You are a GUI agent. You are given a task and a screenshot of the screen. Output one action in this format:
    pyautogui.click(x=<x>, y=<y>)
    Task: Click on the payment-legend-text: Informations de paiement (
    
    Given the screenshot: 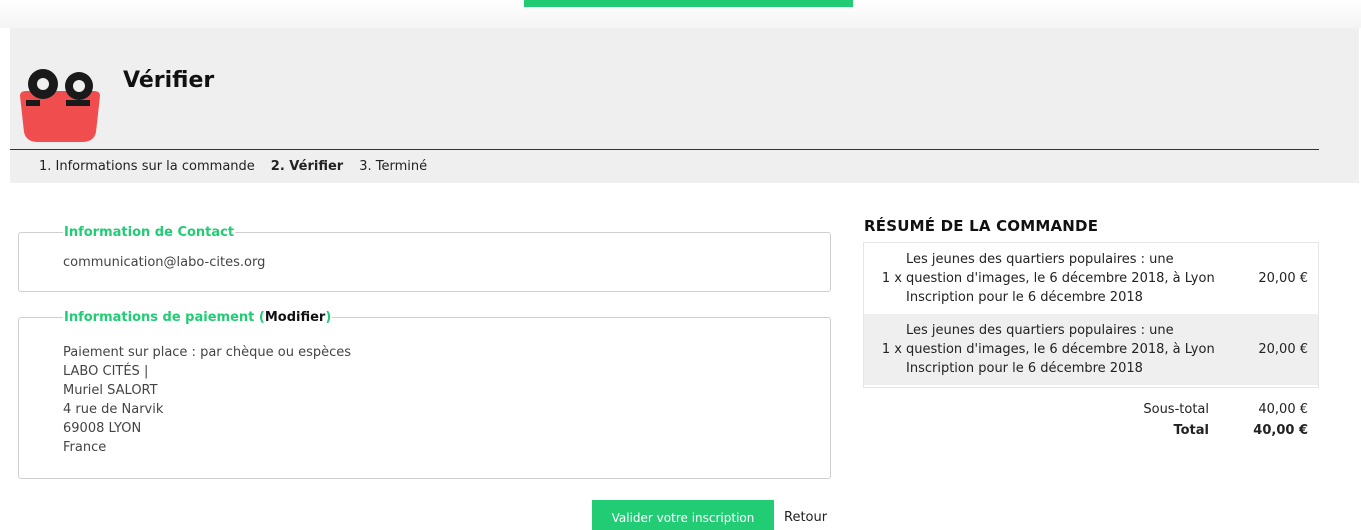 What is the action you would take?
    pyautogui.click(x=164, y=317)
    